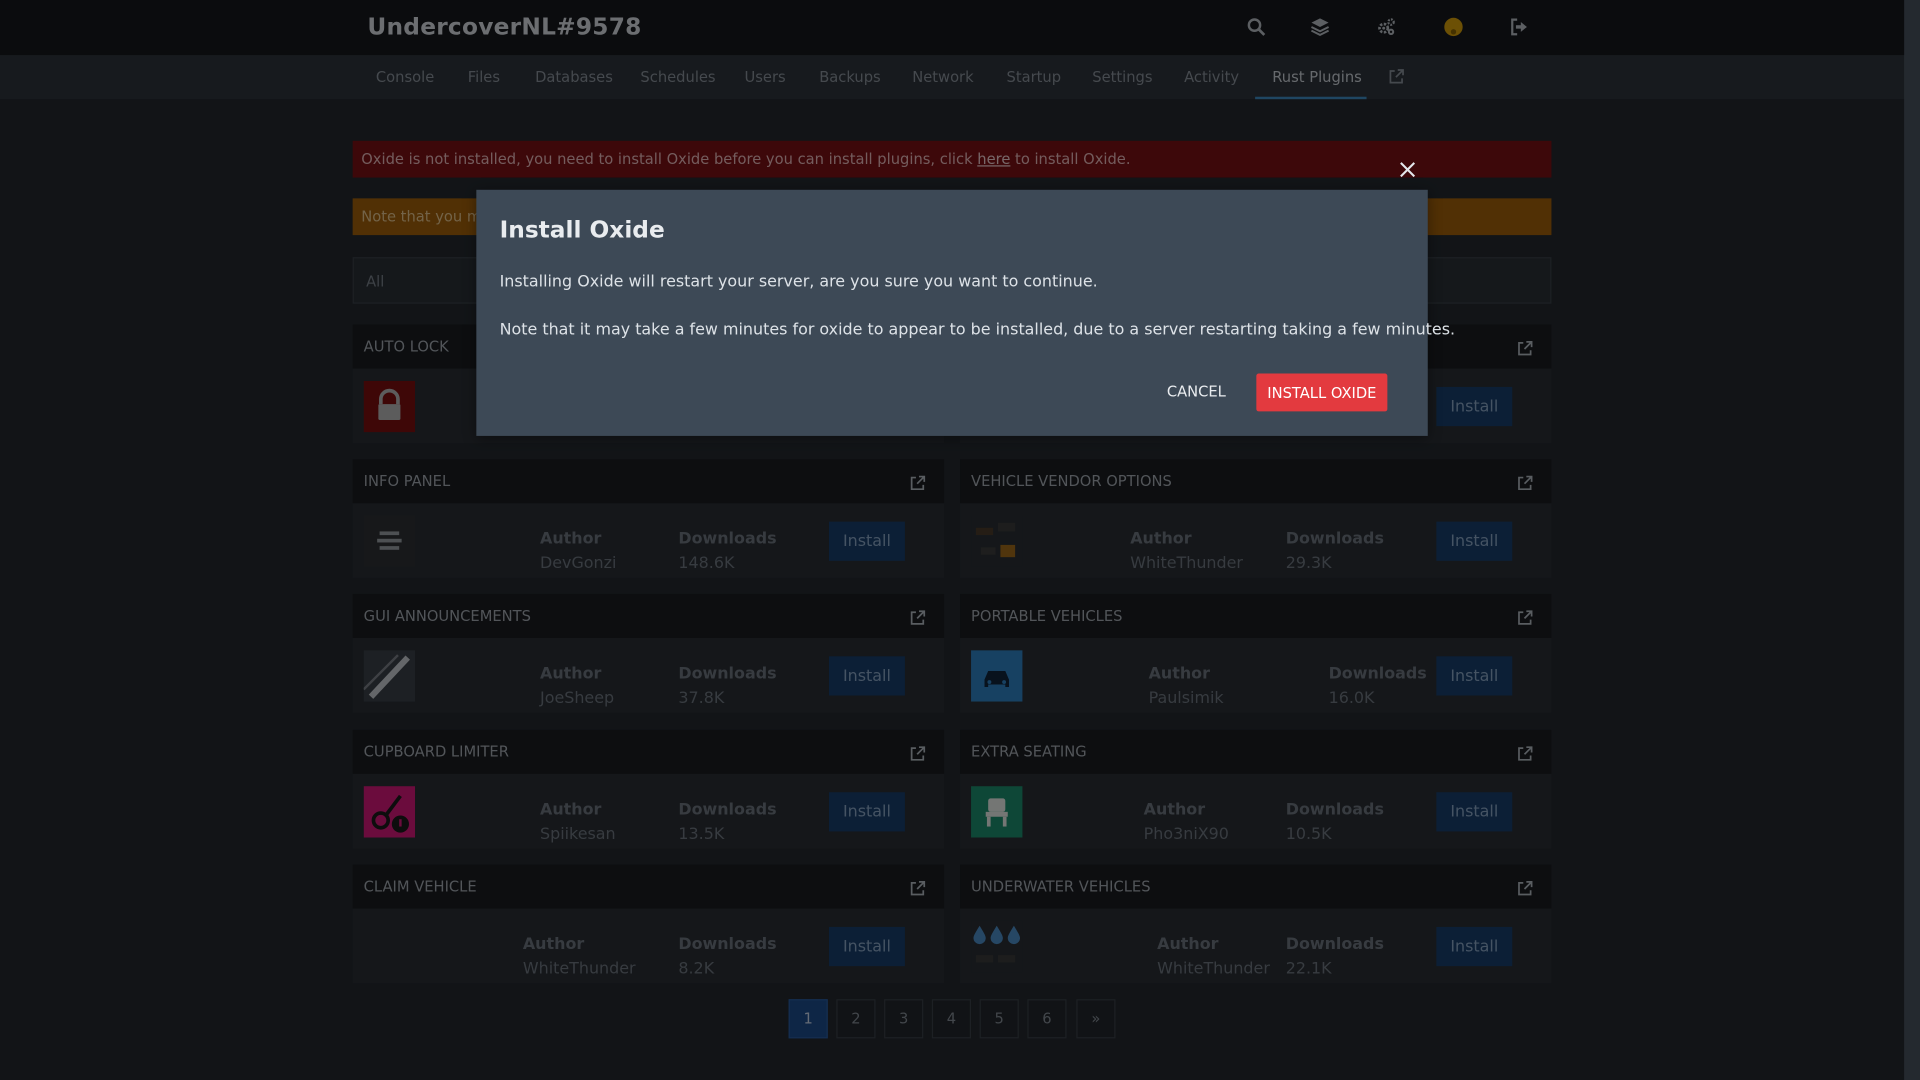 The width and height of the screenshot is (1920, 1080). Describe the element at coordinates (582, 230) in the screenshot. I see `modal-title: Install Oxide` at that location.